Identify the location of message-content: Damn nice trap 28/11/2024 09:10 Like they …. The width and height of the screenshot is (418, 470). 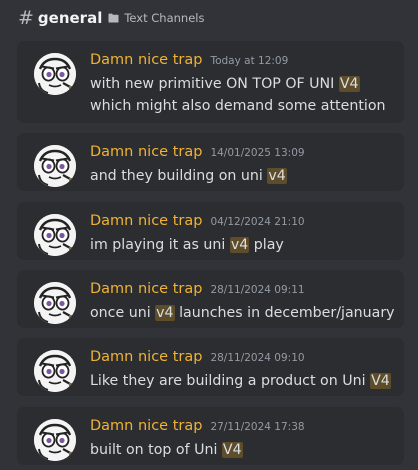
(244, 370).